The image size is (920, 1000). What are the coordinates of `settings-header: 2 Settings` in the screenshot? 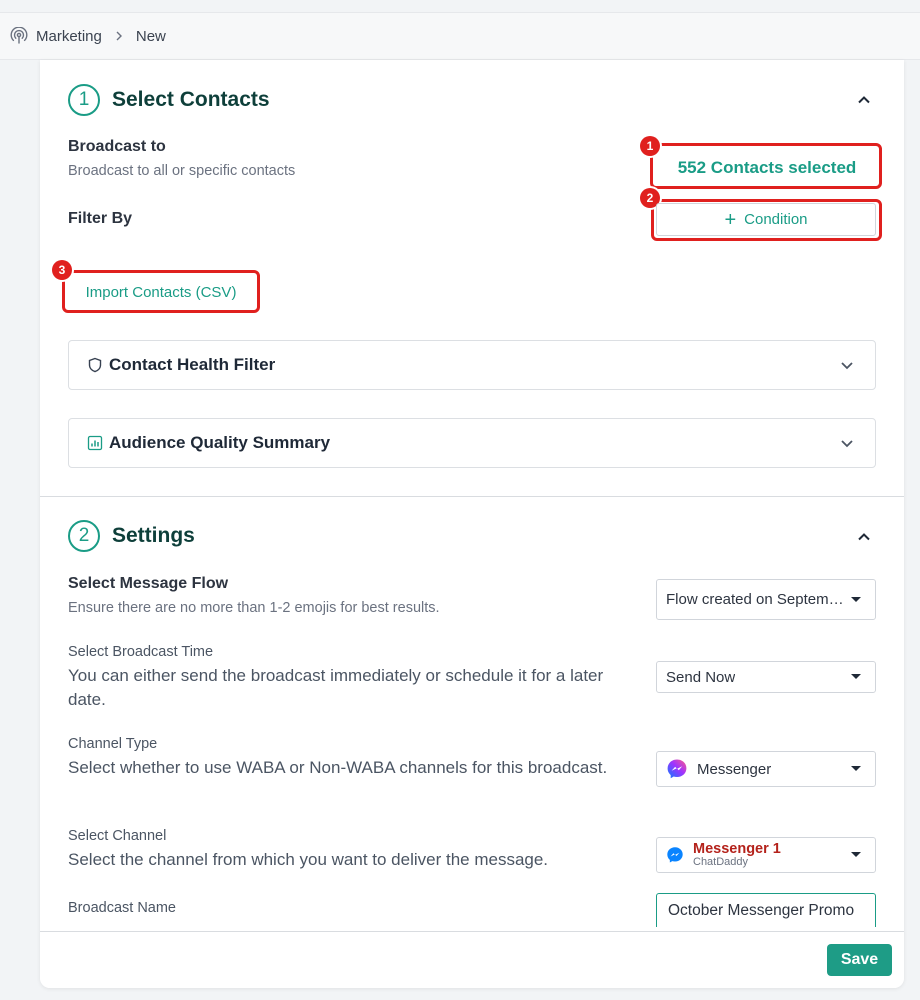 It's located at (131, 536).